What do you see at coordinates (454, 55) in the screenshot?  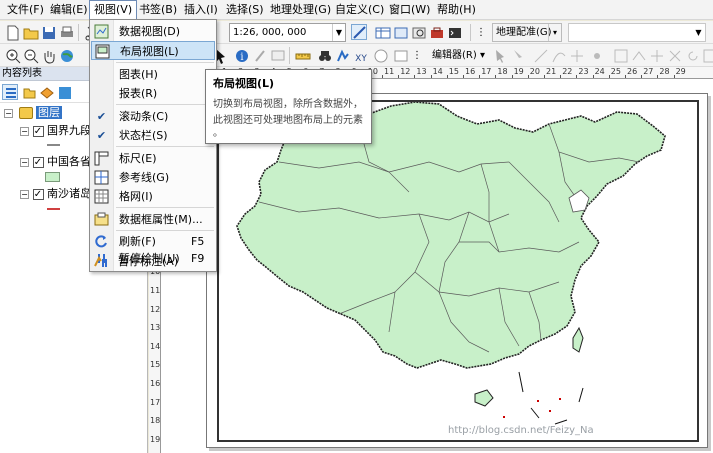 I see `editor-menu-label: 编辑器(R)` at bounding box center [454, 55].